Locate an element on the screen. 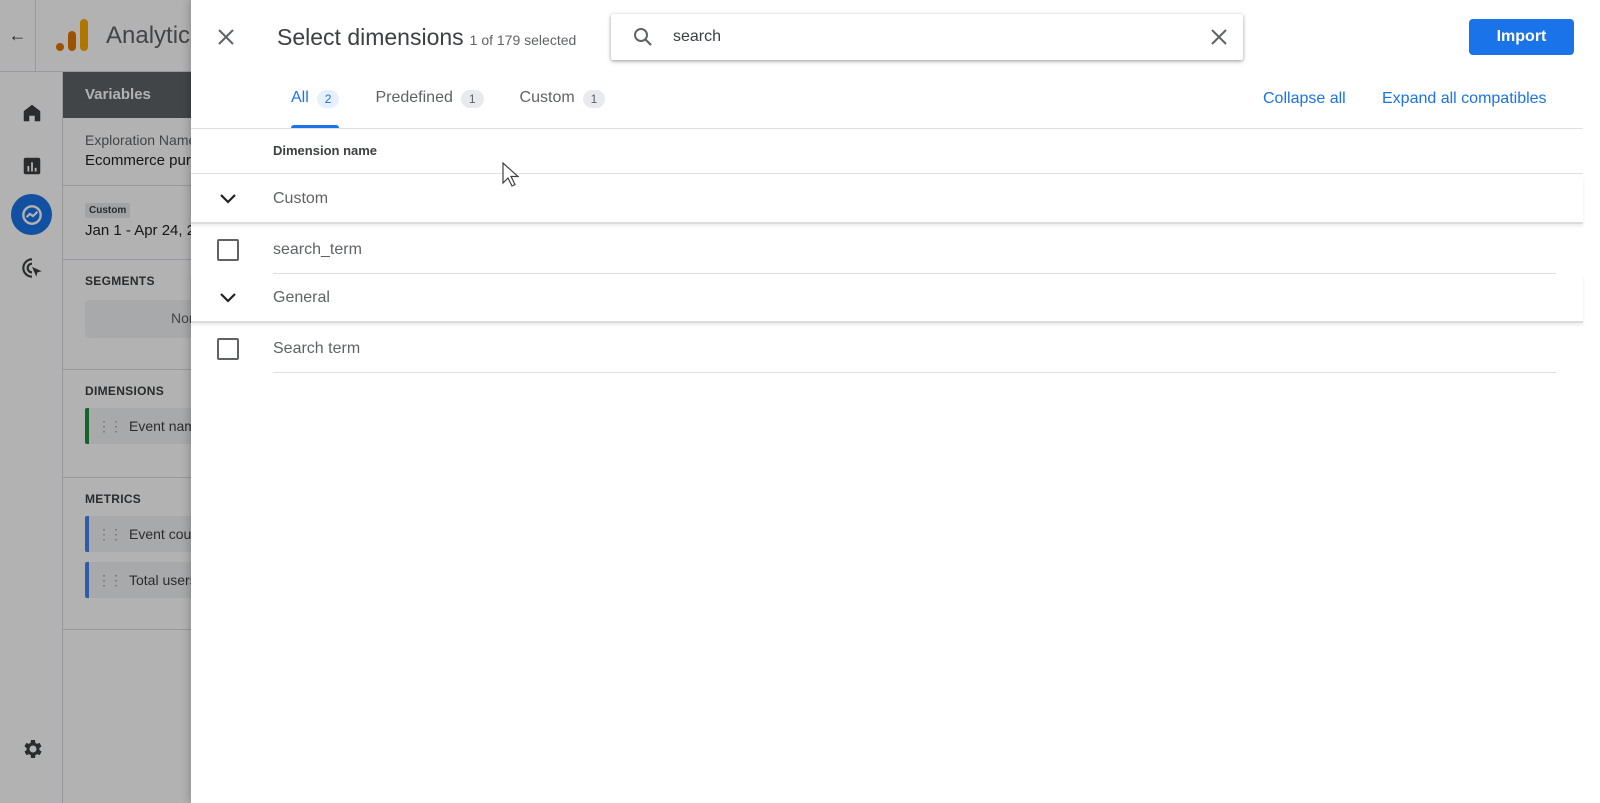  tab-all: All 2 is located at coordinates (315, 106).